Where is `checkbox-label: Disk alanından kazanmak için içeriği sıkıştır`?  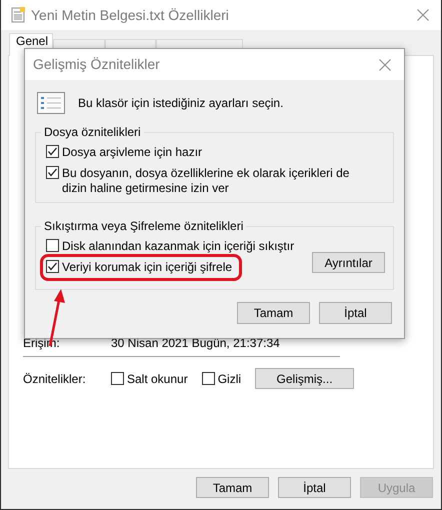 checkbox-label: Disk alanından kazanmak için içeriği sıkıştır is located at coordinates (178, 246).